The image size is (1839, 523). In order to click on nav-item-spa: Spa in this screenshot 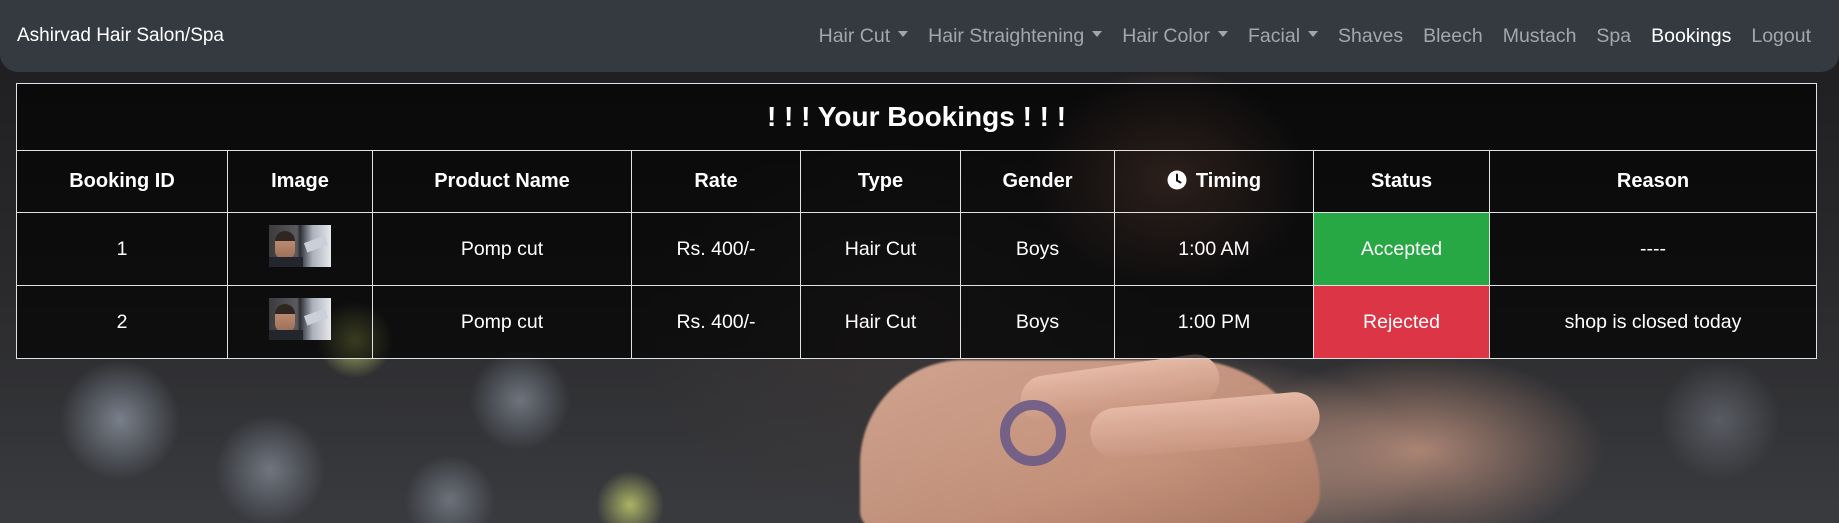, I will do `click(1613, 36)`.